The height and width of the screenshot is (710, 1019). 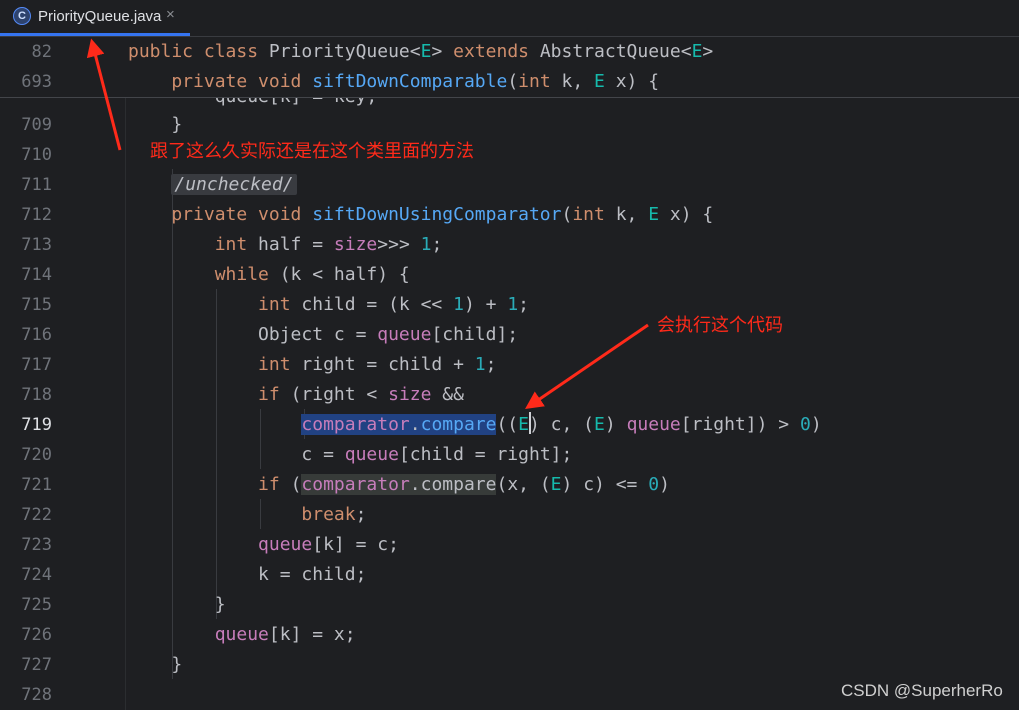 What do you see at coordinates (922, 690) in the screenshot?
I see `watermark: CSDN @SuperherRo` at bounding box center [922, 690].